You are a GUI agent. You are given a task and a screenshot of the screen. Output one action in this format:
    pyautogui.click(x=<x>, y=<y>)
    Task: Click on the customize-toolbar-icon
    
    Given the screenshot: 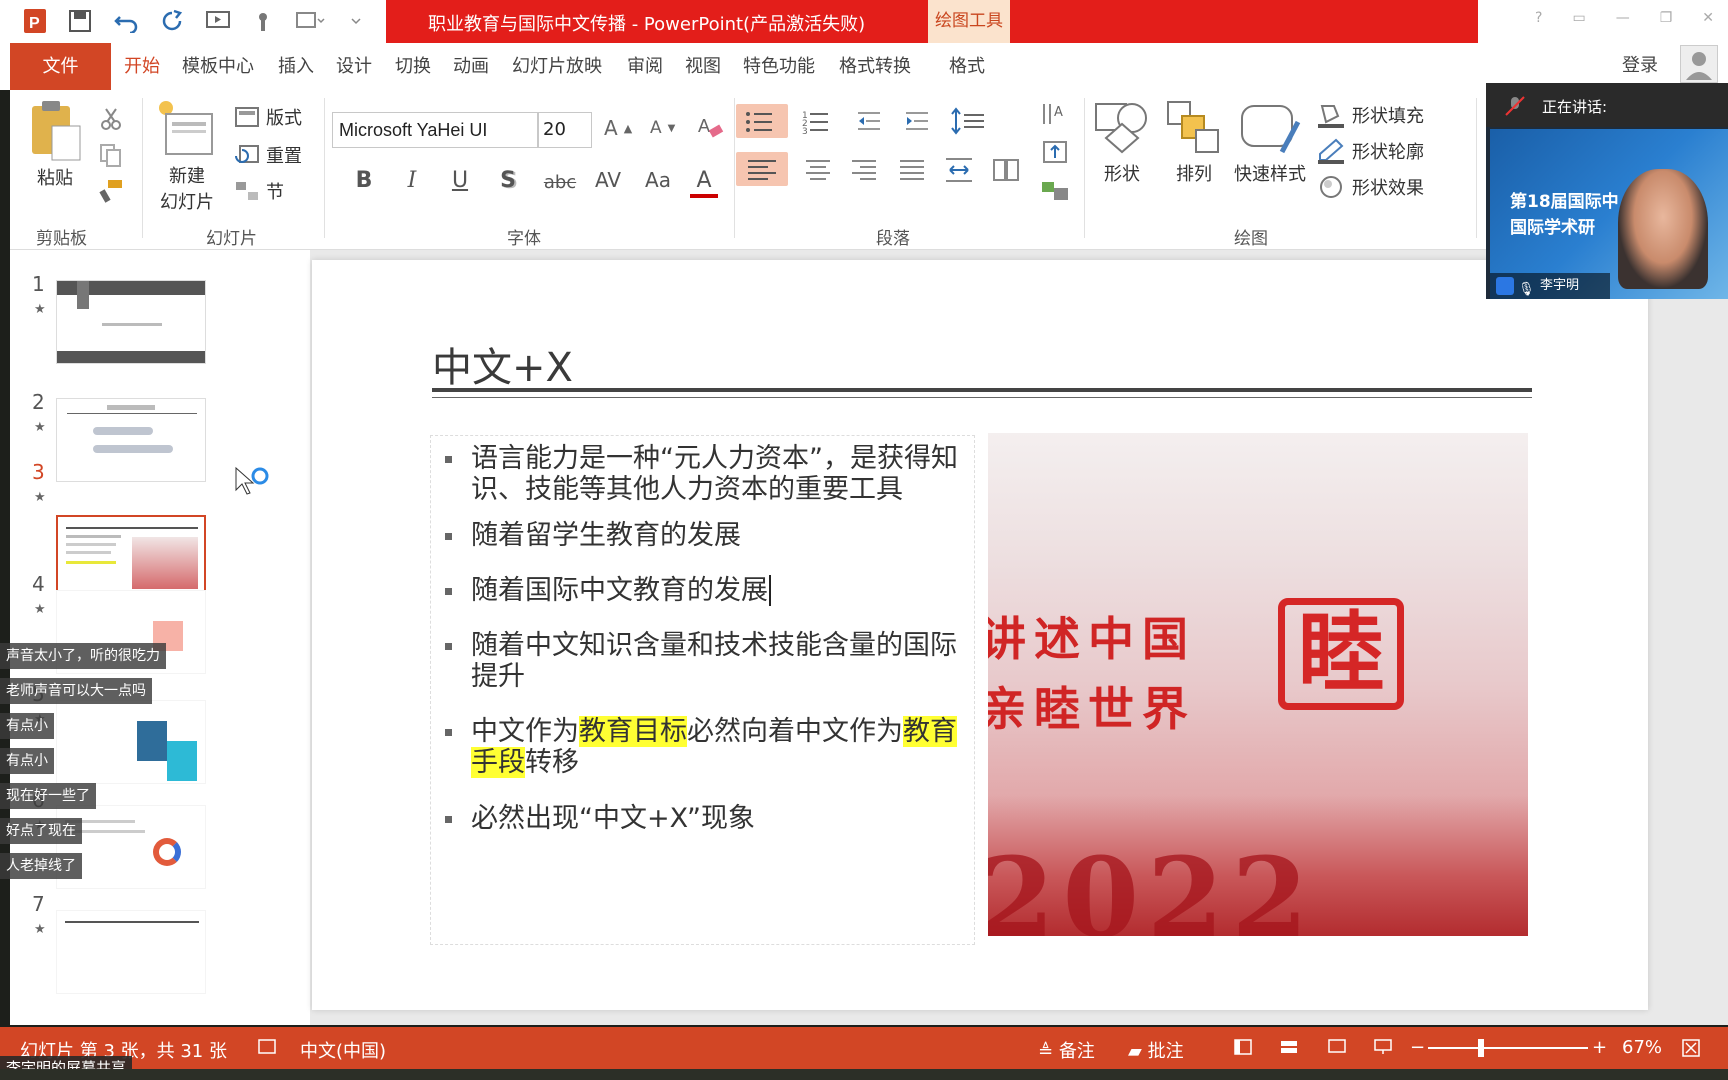 What is the action you would take?
    pyautogui.click(x=356, y=21)
    